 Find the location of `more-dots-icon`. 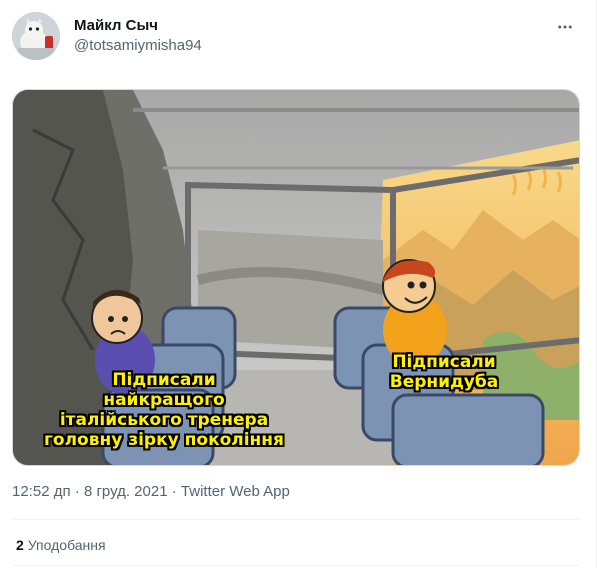

more-dots-icon is located at coordinates (565, 27).